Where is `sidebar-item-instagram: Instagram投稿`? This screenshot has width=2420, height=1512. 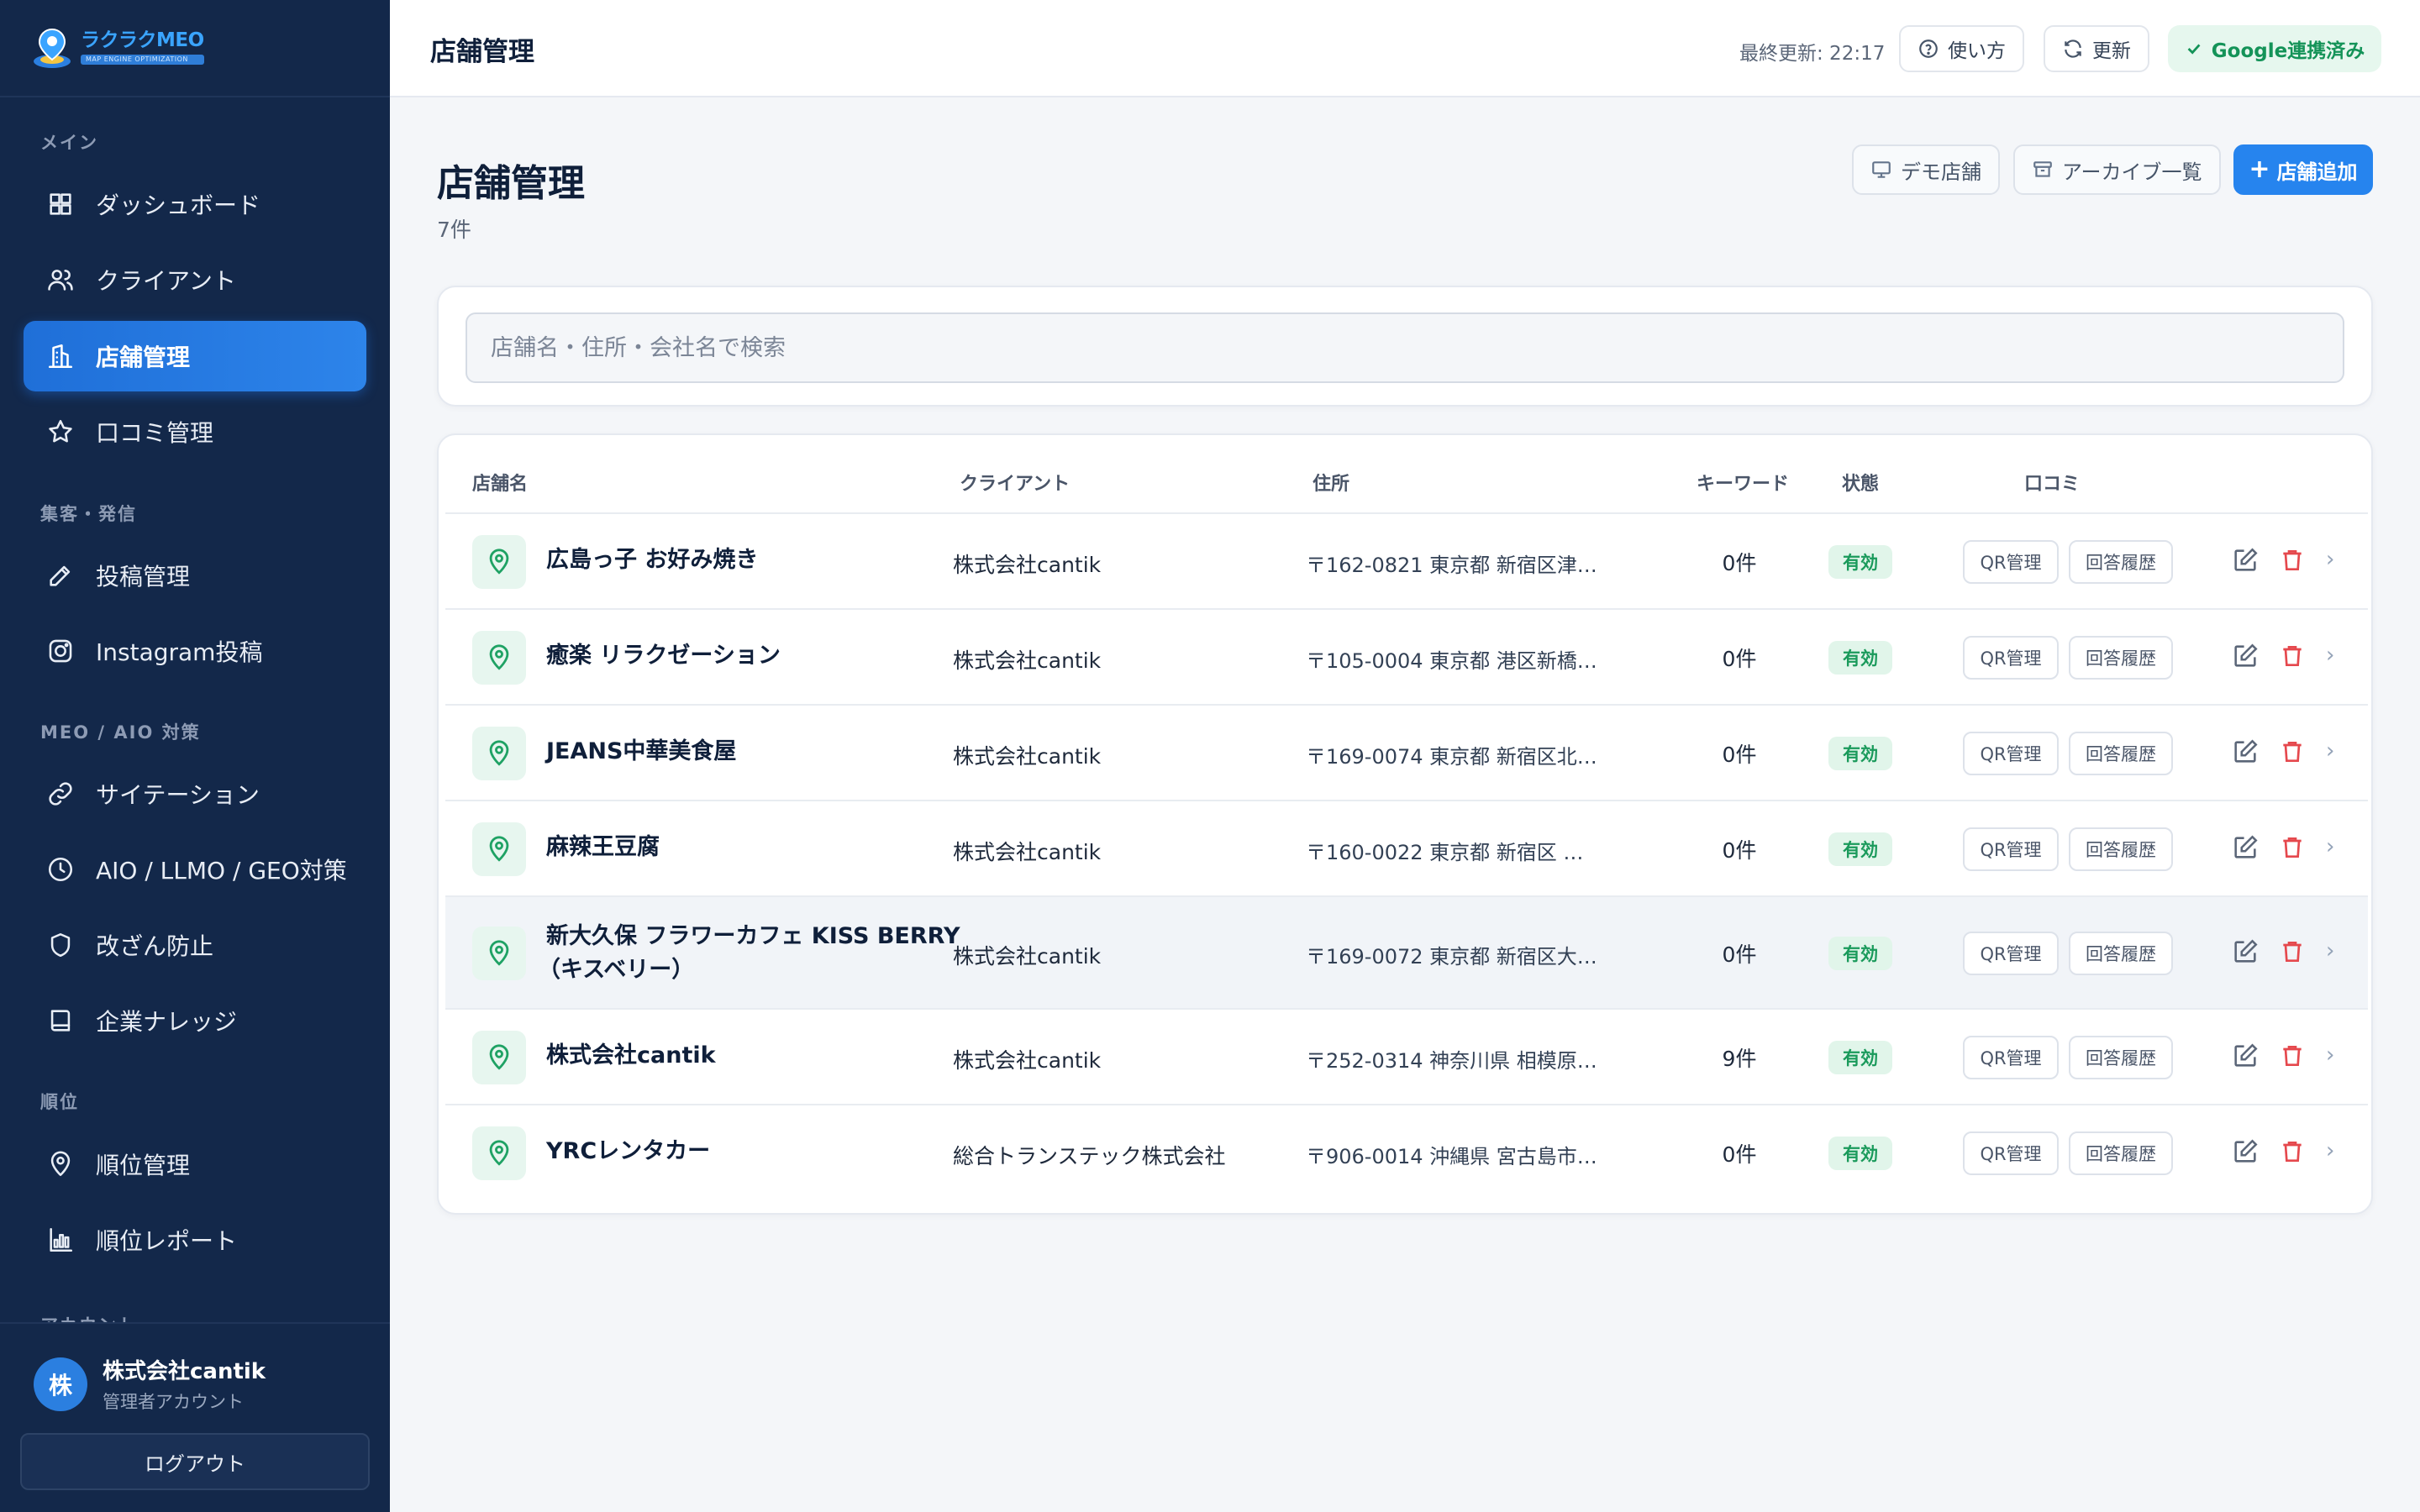
sidebar-item-instagram: Instagram投稿 is located at coordinates (195, 651).